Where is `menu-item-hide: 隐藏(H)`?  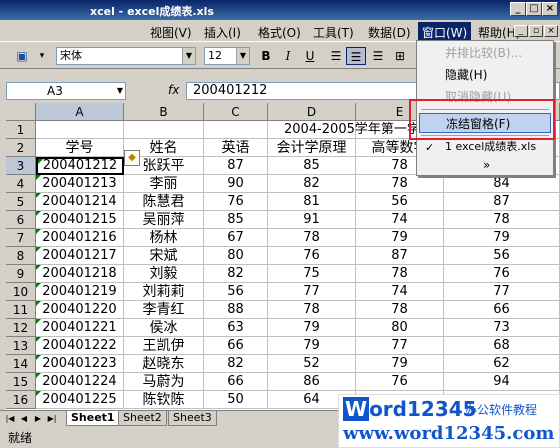 menu-item-hide: 隐藏(H) is located at coordinates (485, 75).